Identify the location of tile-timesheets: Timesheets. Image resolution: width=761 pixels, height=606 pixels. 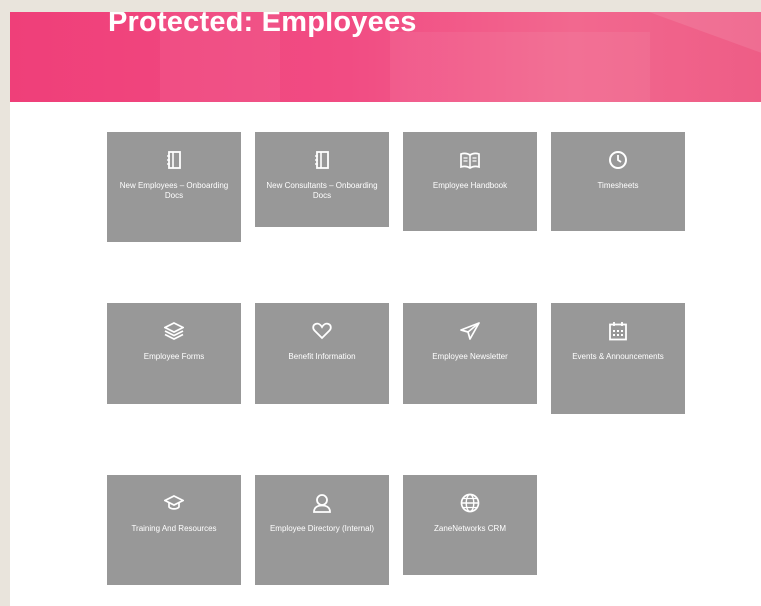
(618, 181).